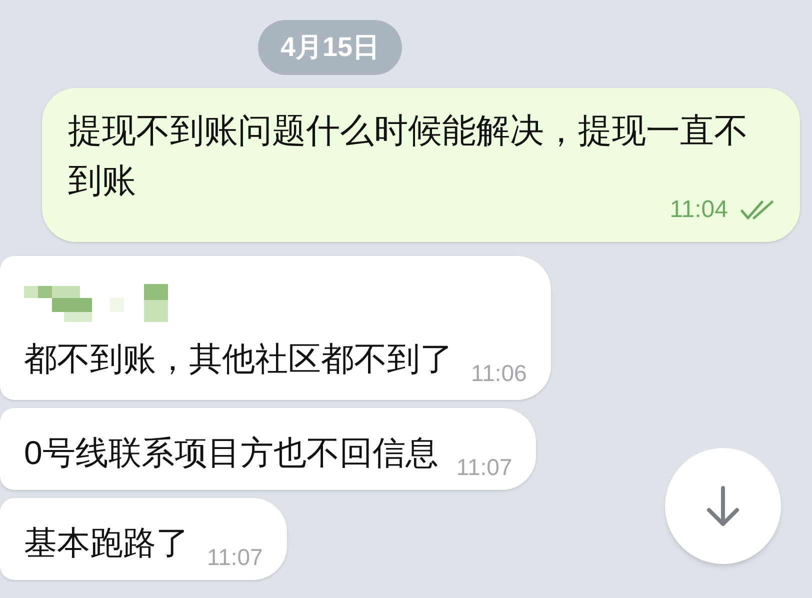 The image size is (812, 598). What do you see at coordinates (238, 359) in the screenshot?
I see `message-text: 都不到账，其他社区都不到了` at bounding box center [238, 359].